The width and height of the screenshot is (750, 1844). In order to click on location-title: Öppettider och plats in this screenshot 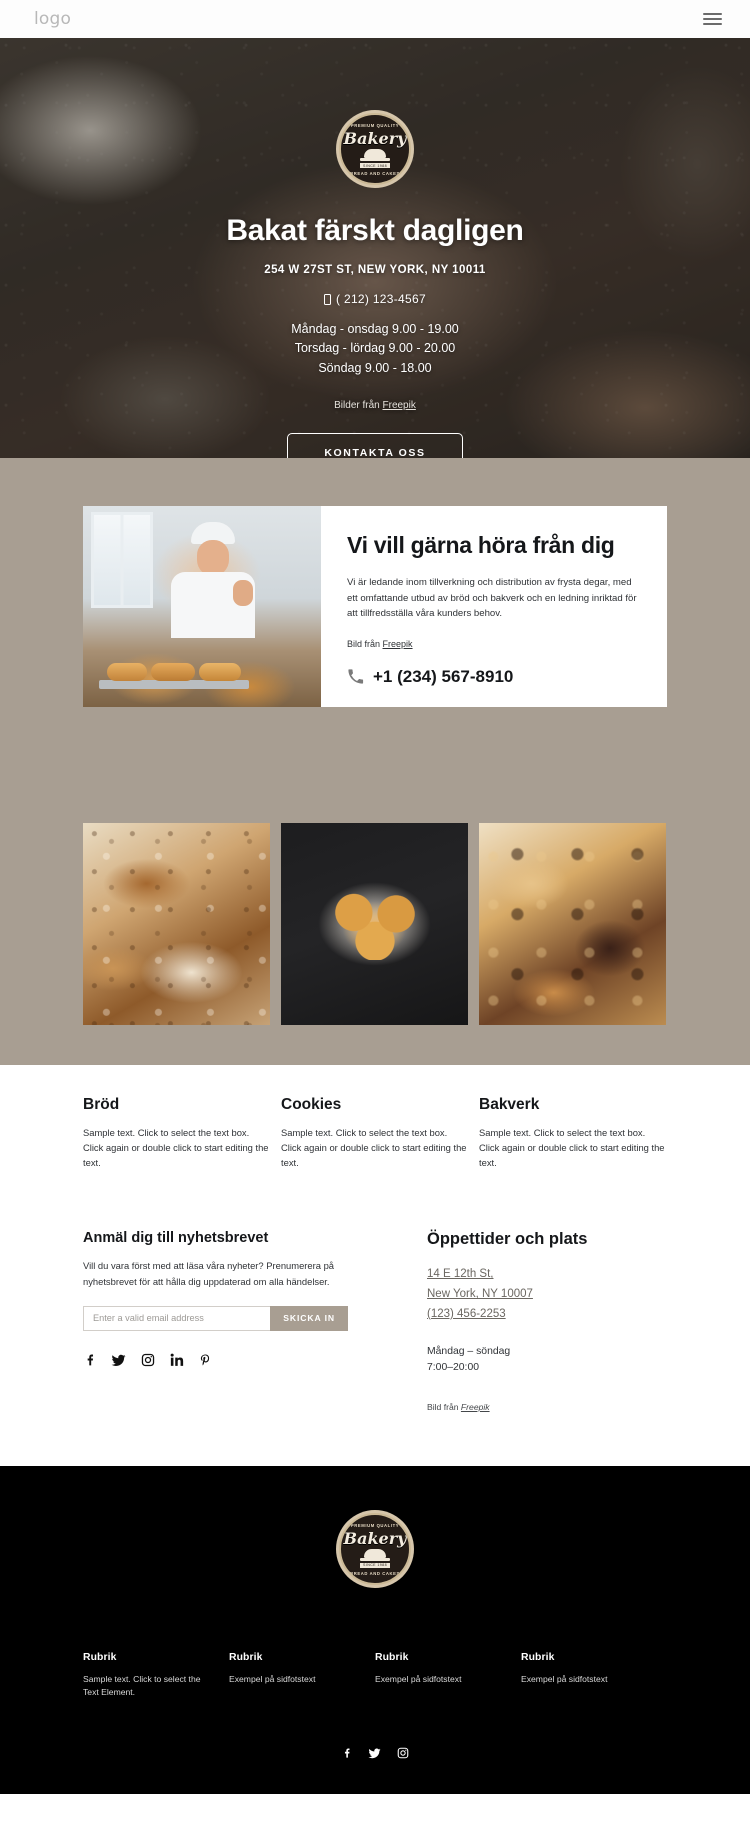, I will do `click(507, 1239)`.